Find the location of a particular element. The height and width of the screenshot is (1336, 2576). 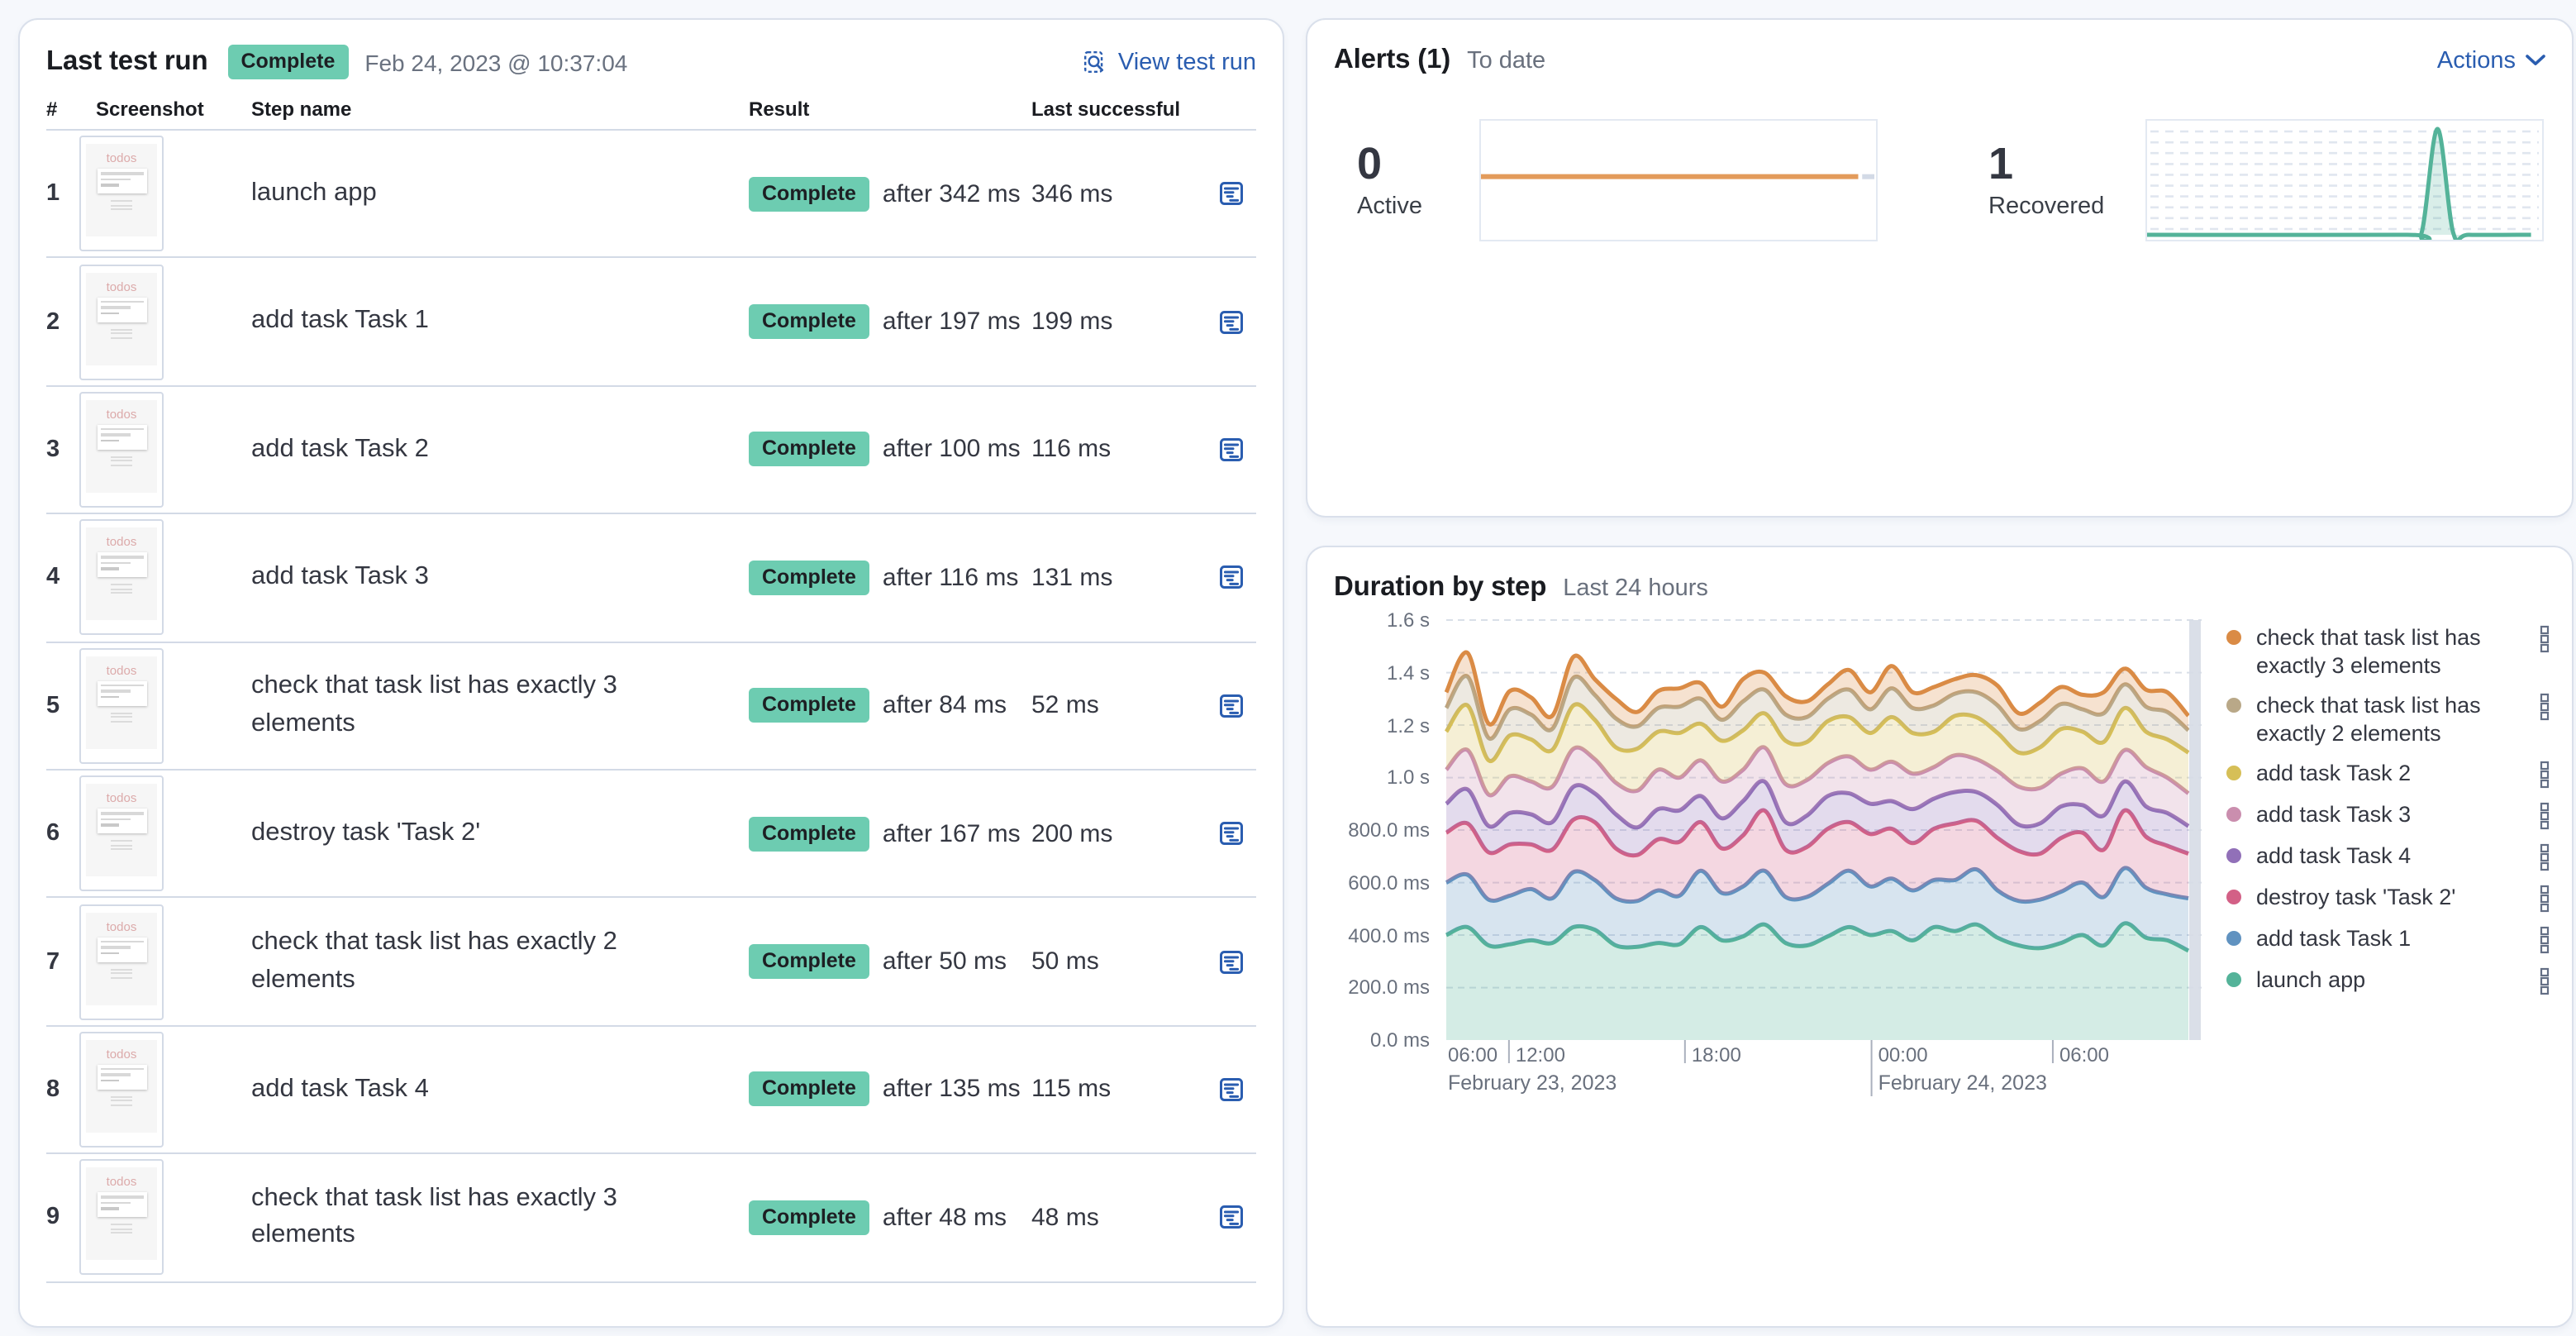

legend-item: add task Task 1 is located at coordinates (2389, 939).